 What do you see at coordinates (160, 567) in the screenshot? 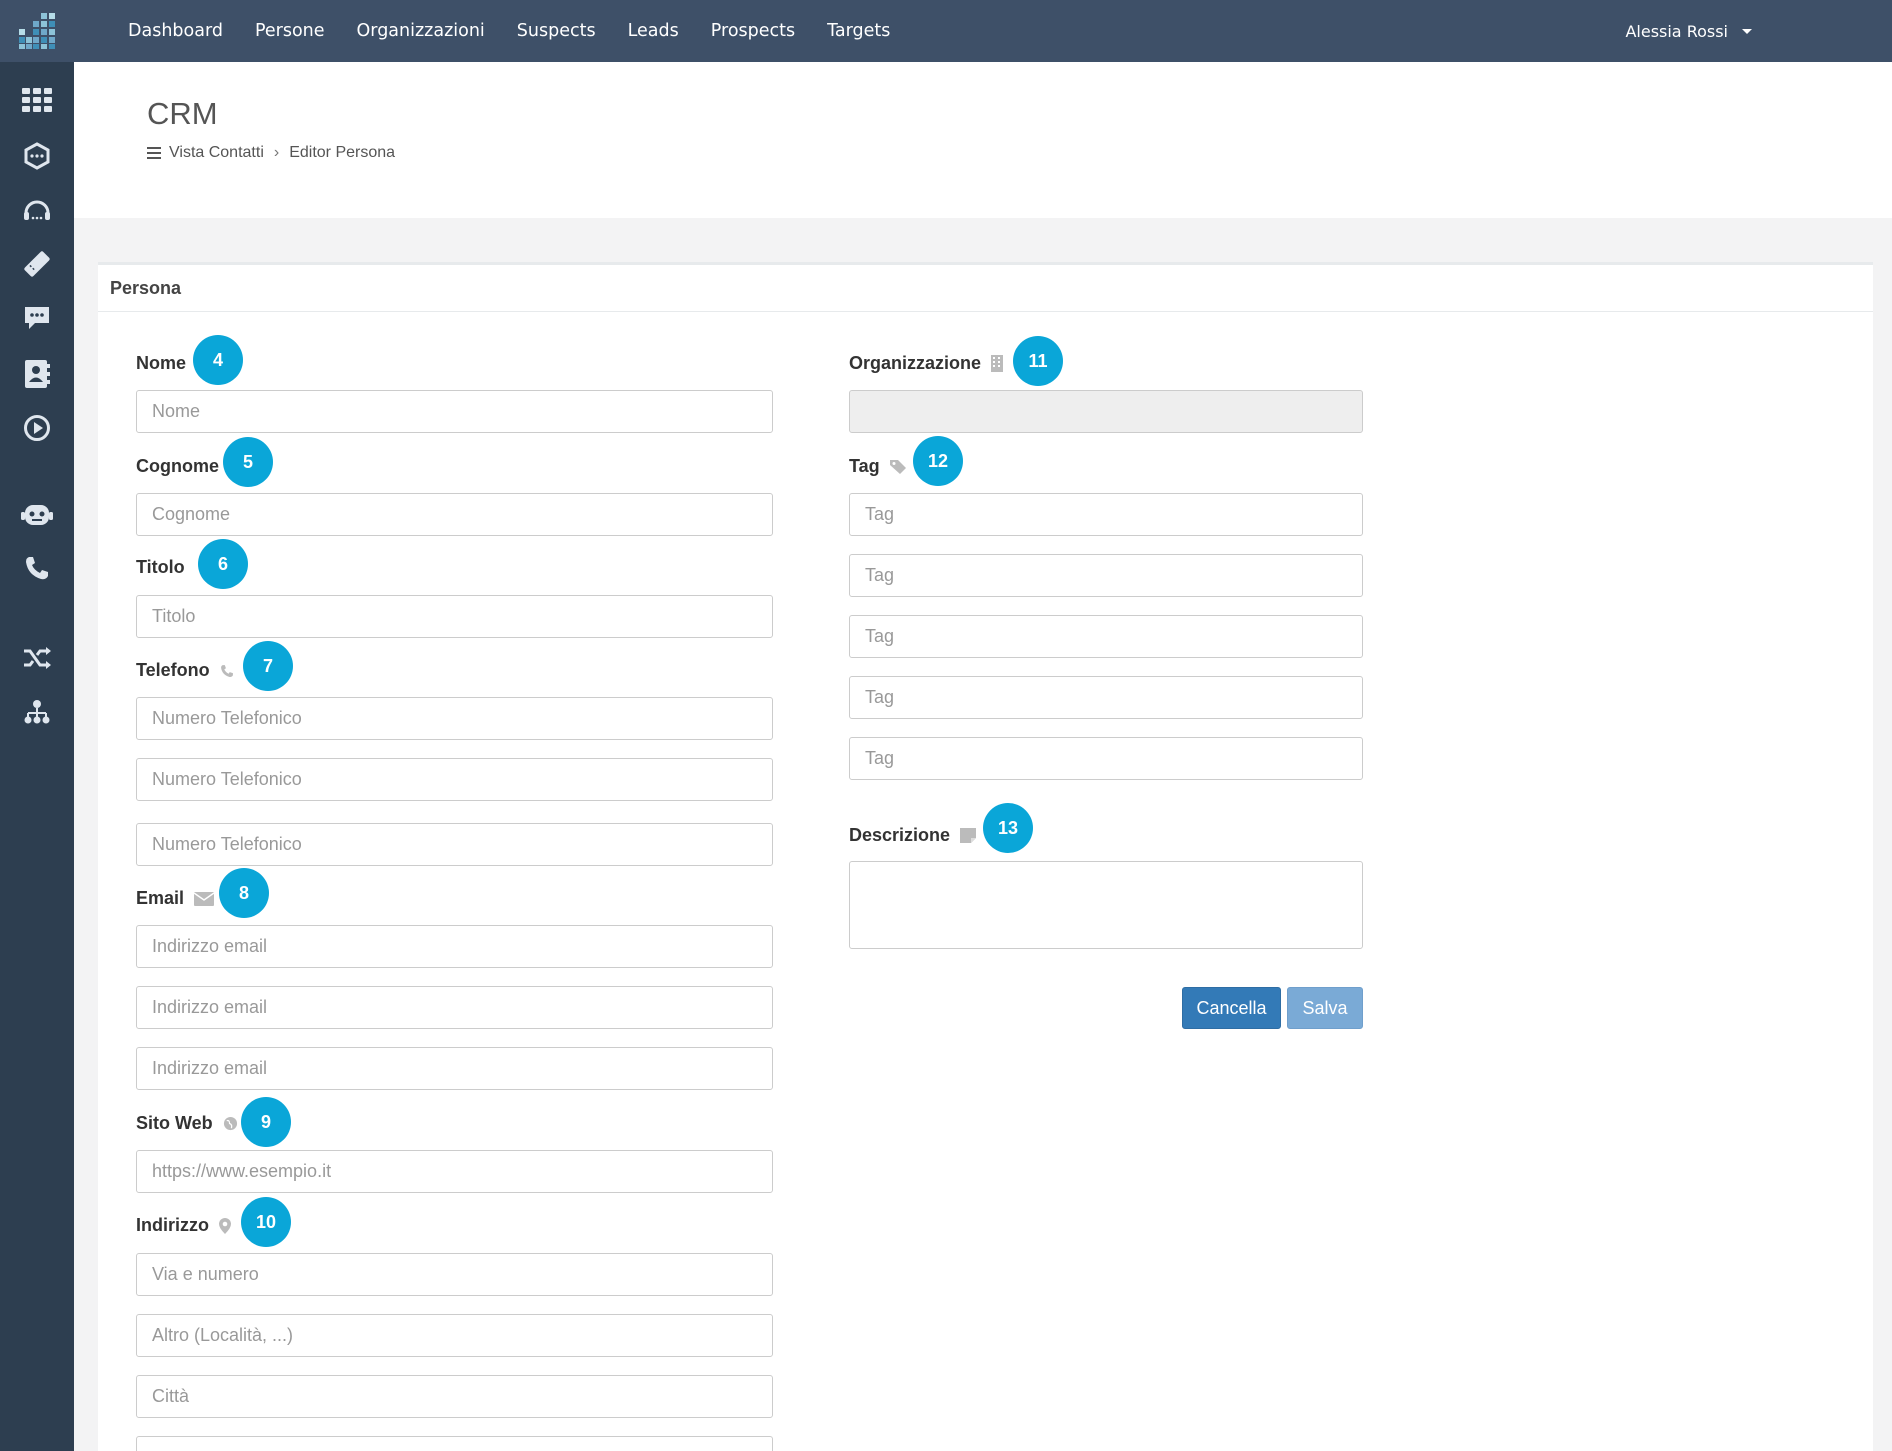
I see `titolo-label: Titolo` at bounding box center [160, 567].